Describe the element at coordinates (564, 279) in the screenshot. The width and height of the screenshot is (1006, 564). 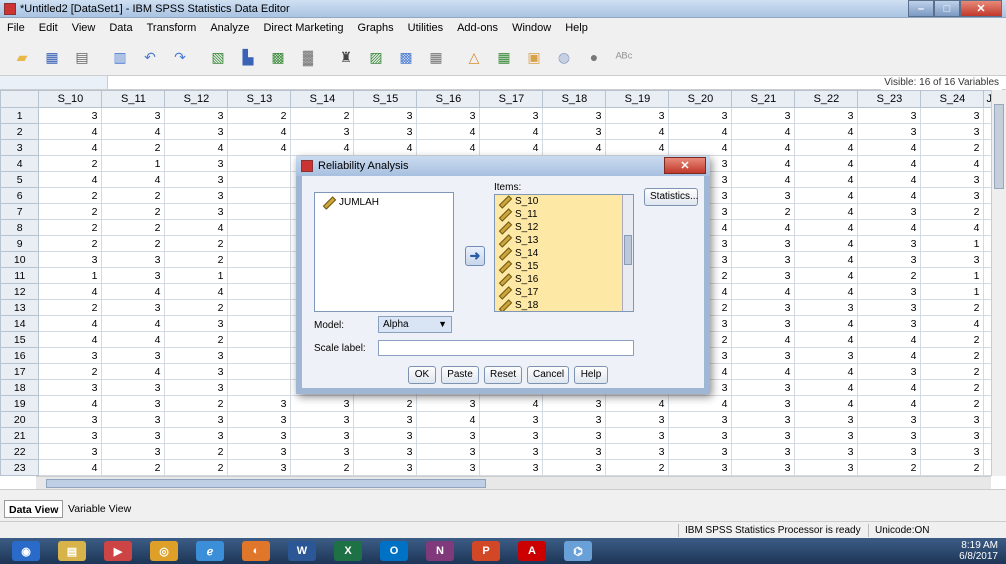
I see `list-item: S_16` at that location.